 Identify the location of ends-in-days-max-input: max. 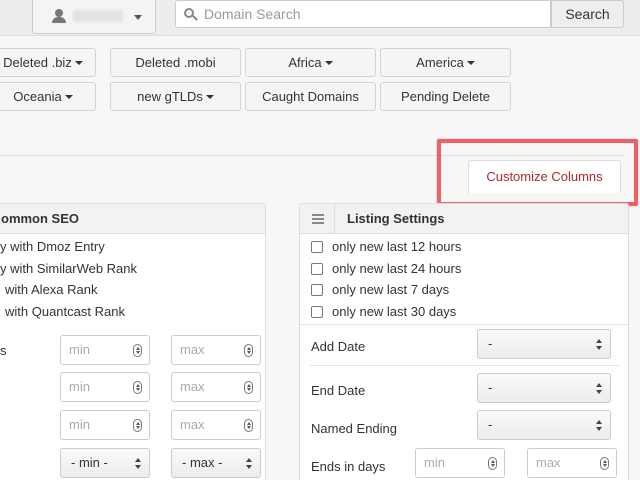
(572, 463).